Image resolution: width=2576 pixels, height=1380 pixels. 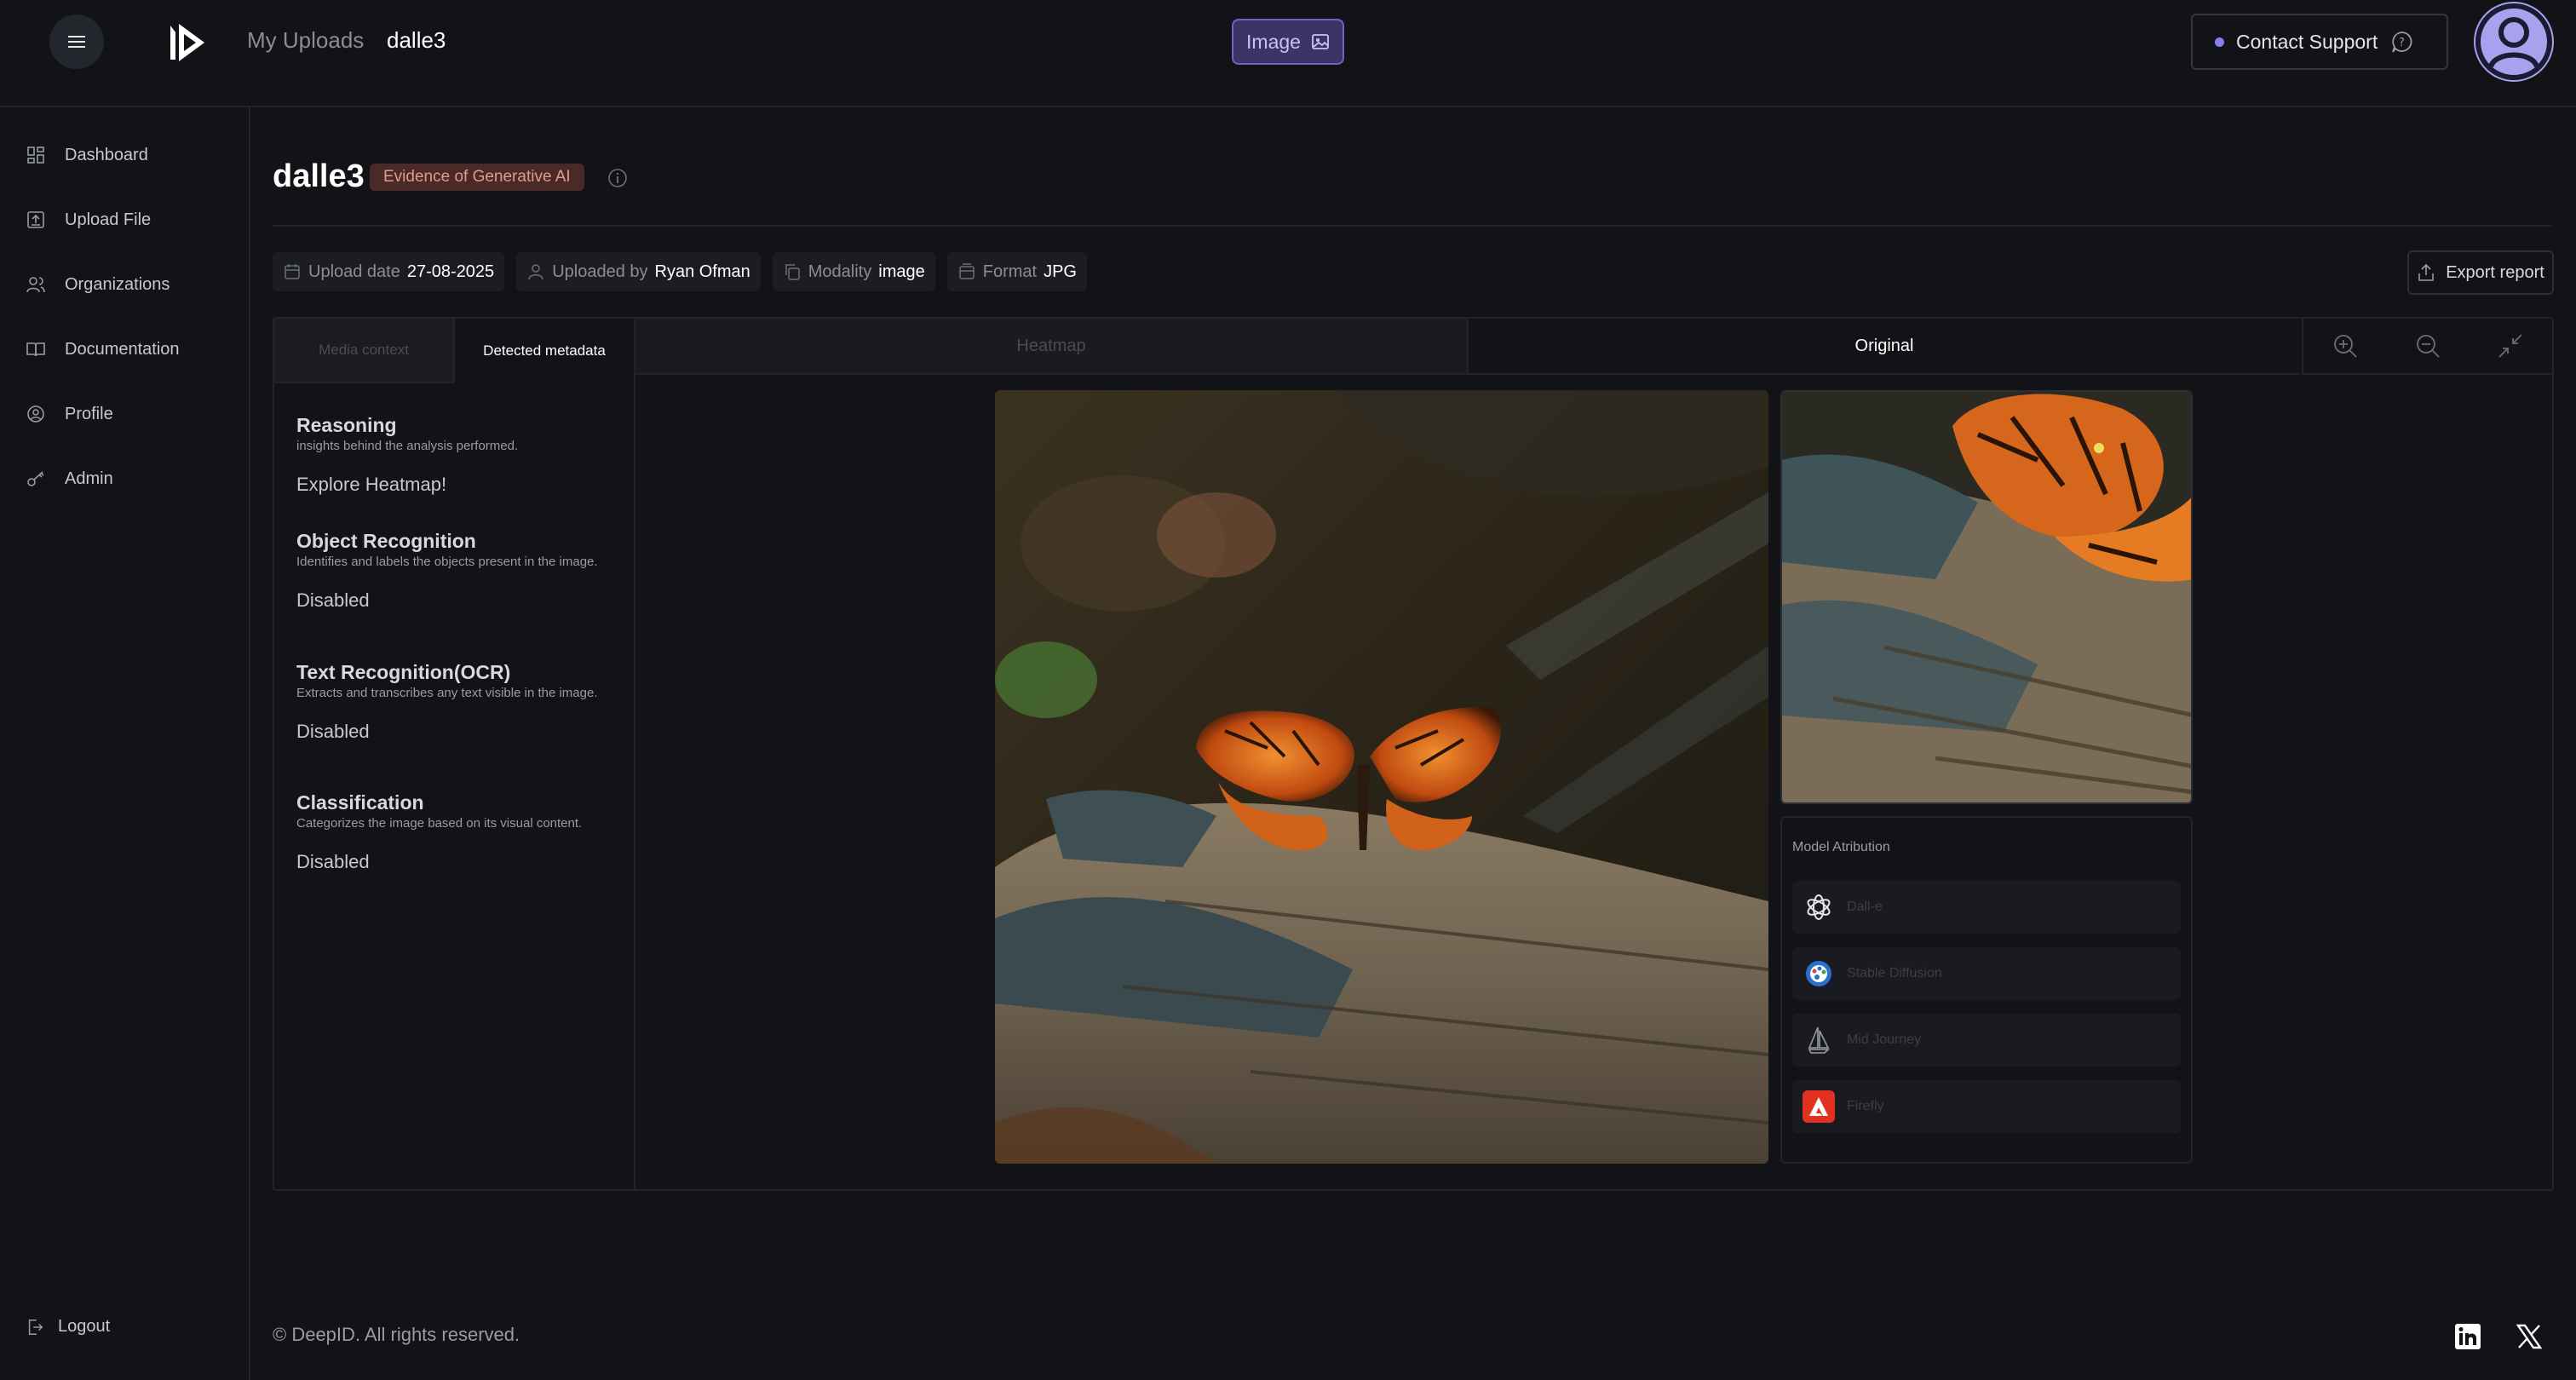 I want to click on meta-key: Format, so click(x=1010, y=272).